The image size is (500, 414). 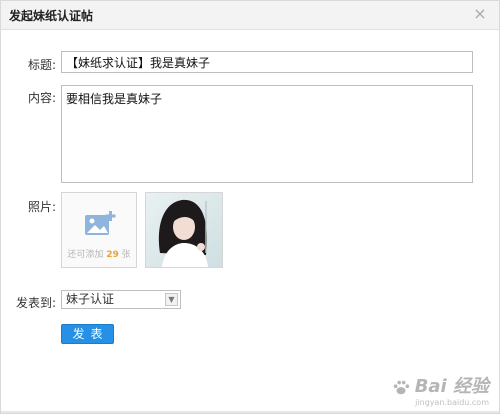 I want to click on add-photo-count: 29, so click(x=112, y=255).